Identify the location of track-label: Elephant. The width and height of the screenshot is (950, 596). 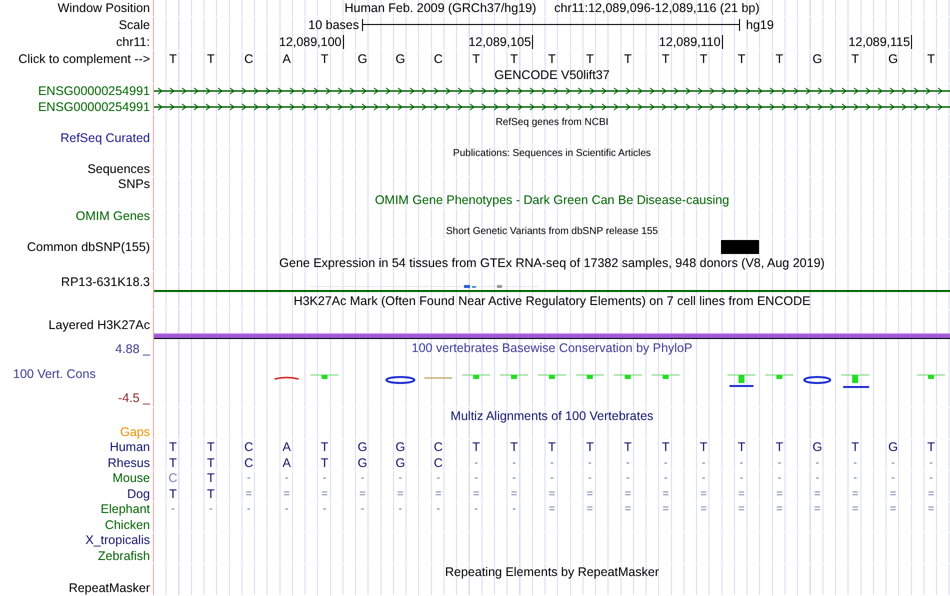
(125, 509).